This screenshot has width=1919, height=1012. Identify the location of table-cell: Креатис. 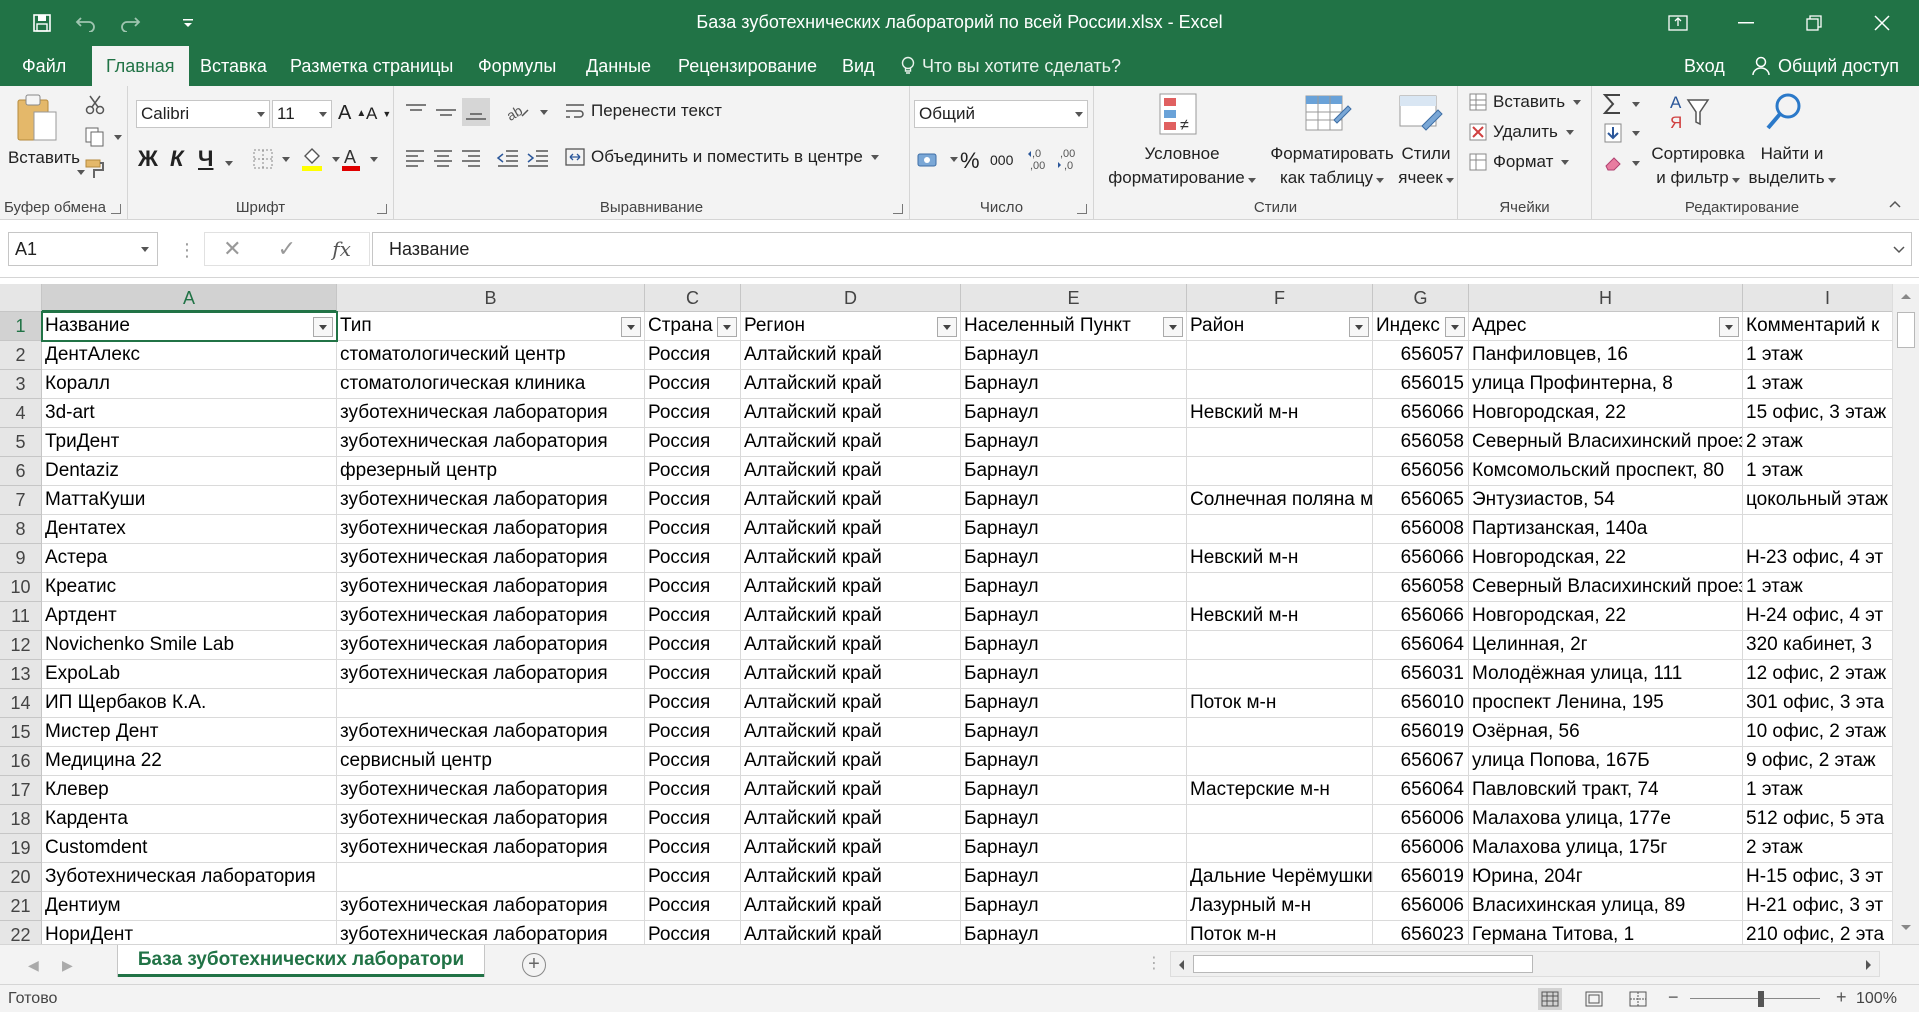
(189, 587).